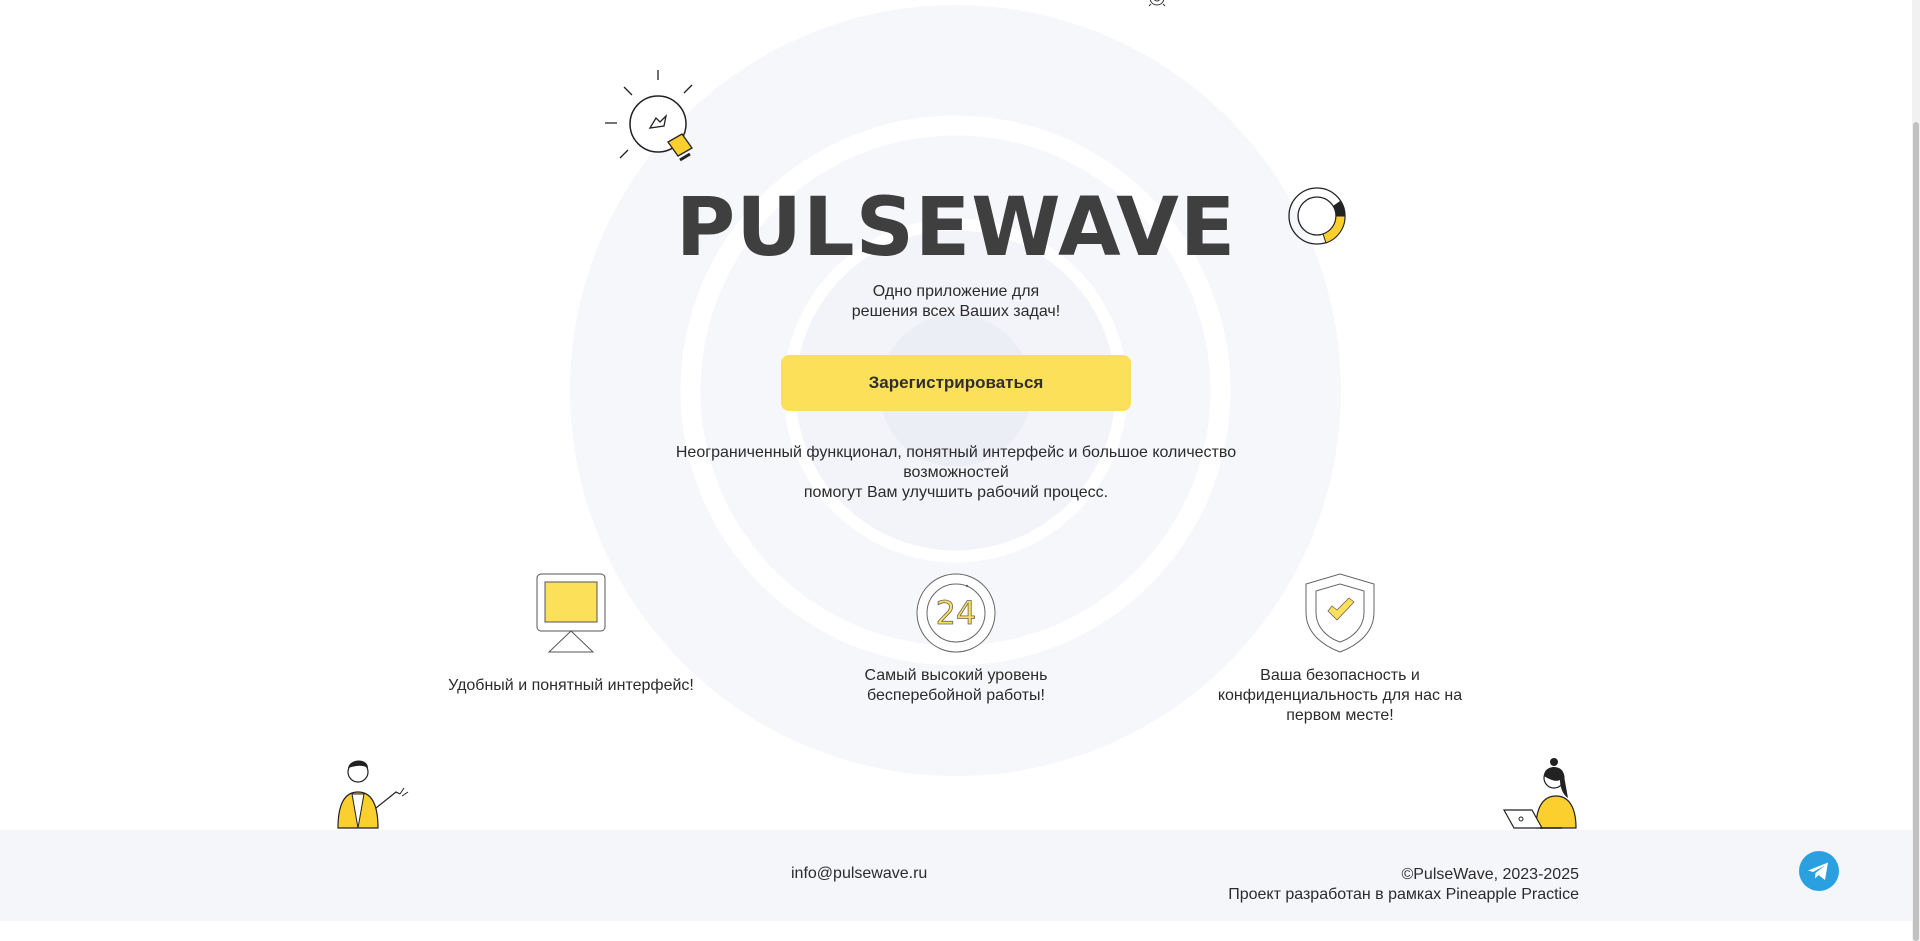  Describe the element at coordinates (859, 874) in the screenshot. I see `footer-email-link: info@pulsewave.ru` at that location.